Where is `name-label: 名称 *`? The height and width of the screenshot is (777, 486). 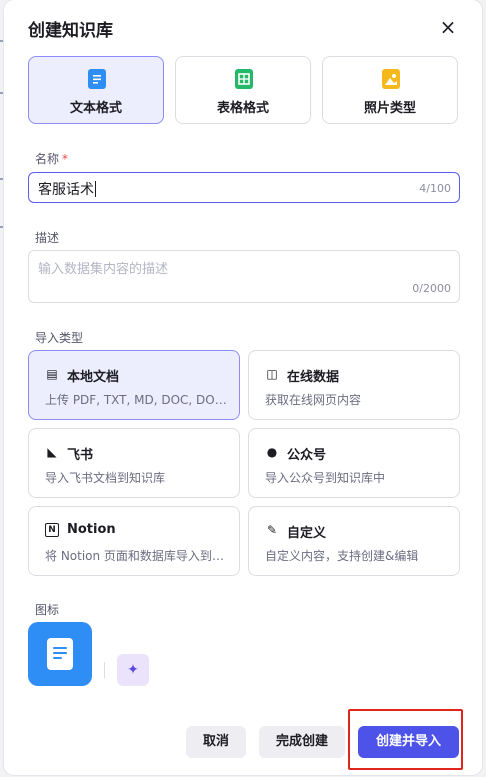 name-label: 名称 * is located at coordinates (51, 158).